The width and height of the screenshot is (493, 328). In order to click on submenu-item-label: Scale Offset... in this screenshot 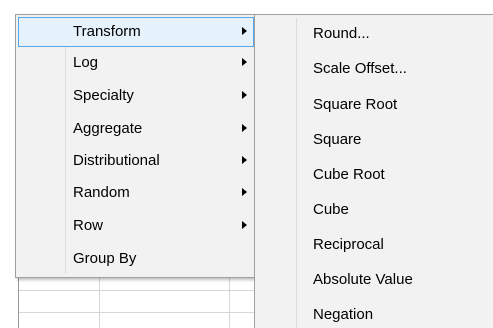, I will do `click(360, 68)`.